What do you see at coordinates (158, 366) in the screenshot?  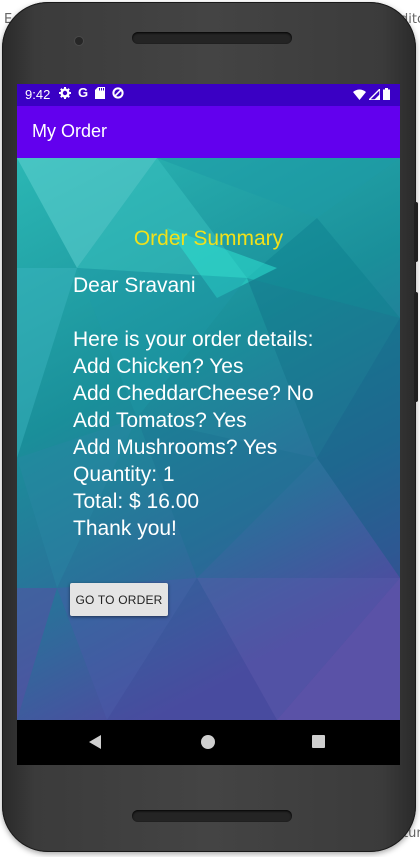 I see `order-line-chicken: Add Chicken? Yes` at bounding box center [158, 366].